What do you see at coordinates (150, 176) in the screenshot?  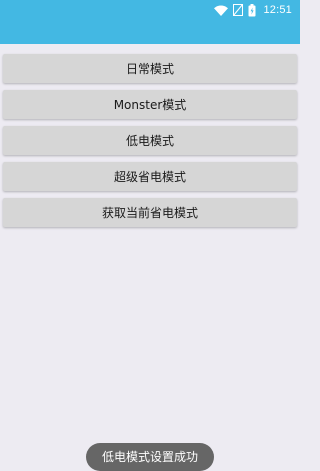 I see `super-power-saving-mode-button: 超级省电模式` at bounding box center [150, 176].